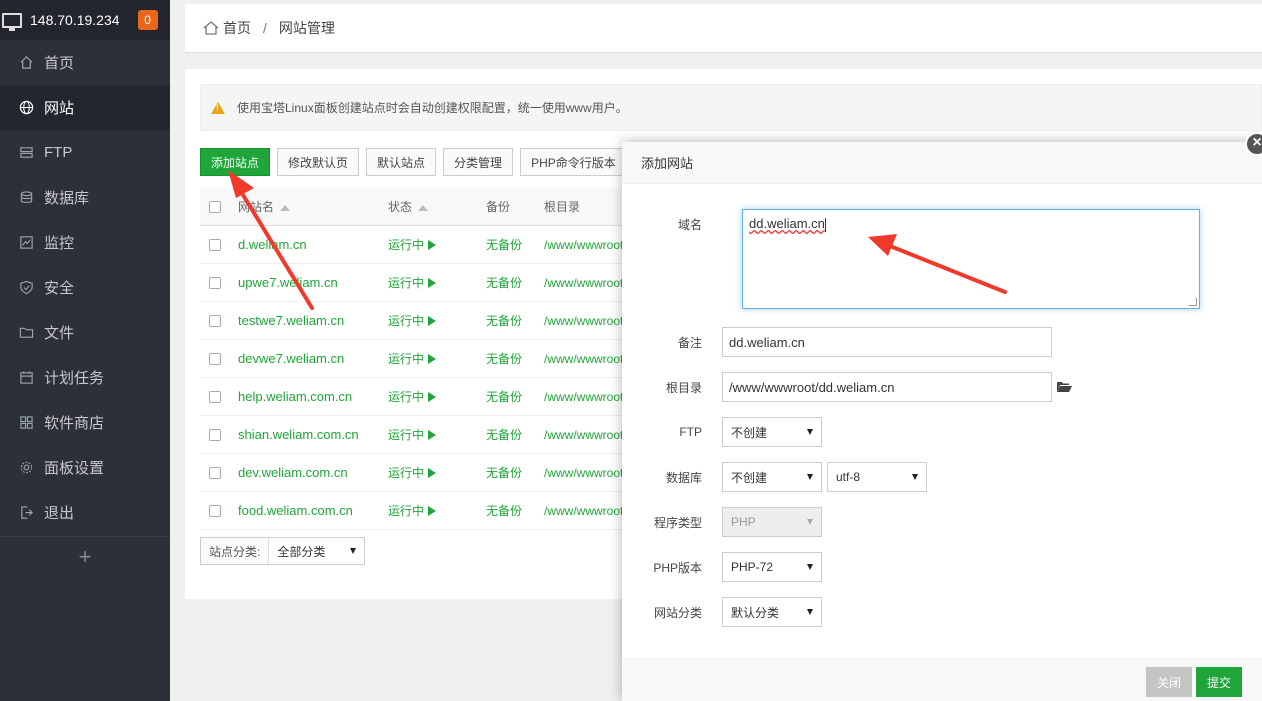 This screenshot has height=701, width=1262. Describe the element at coordinates (942, 163) in the screenshot. I see `modal-title: 添加网站` at that location.